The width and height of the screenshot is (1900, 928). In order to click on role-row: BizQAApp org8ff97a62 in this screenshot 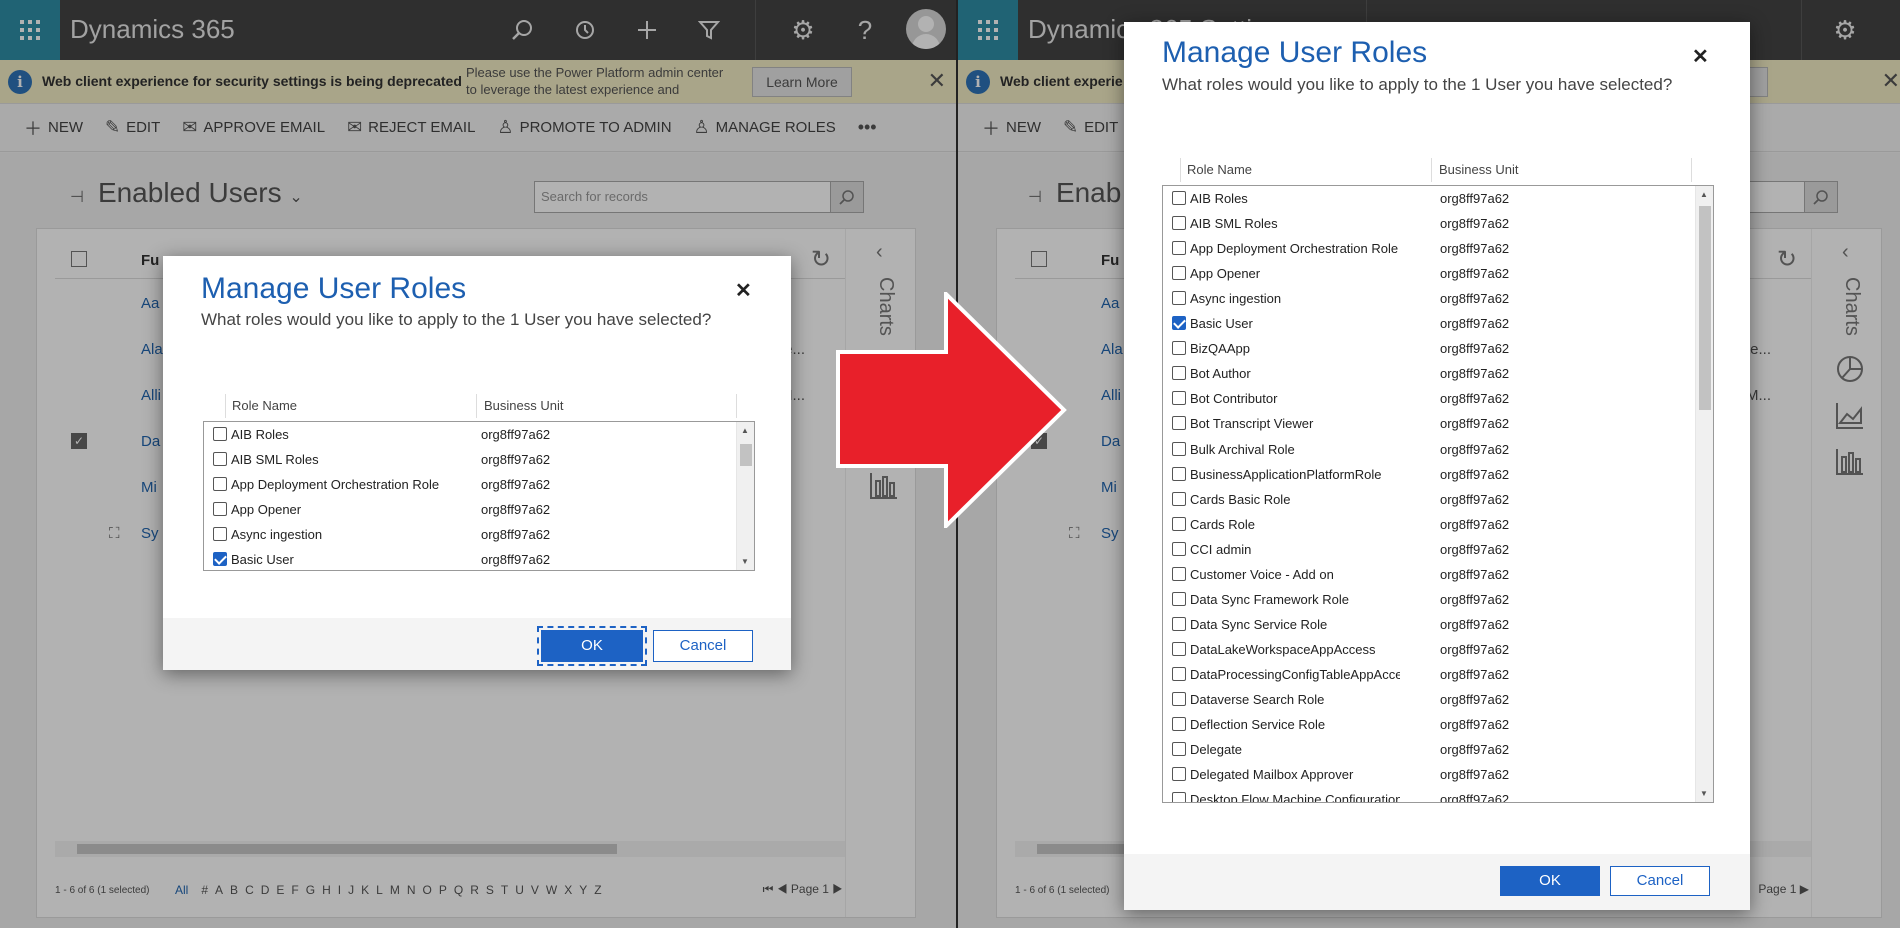, I will do `click(1438, 348)`.